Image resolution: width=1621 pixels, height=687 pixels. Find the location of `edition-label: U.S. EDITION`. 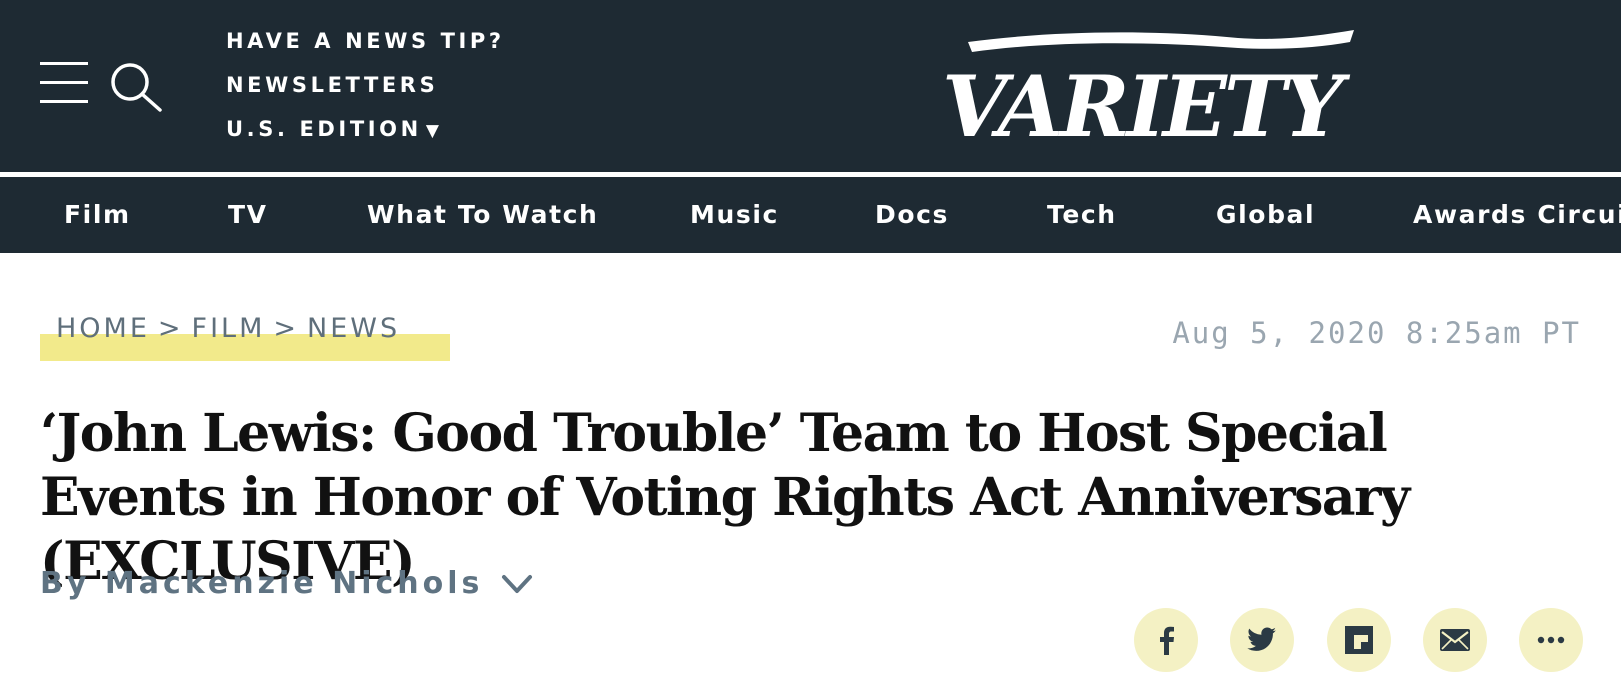

edition-label: U.S. EDITION is located at coordinates (324, 129).